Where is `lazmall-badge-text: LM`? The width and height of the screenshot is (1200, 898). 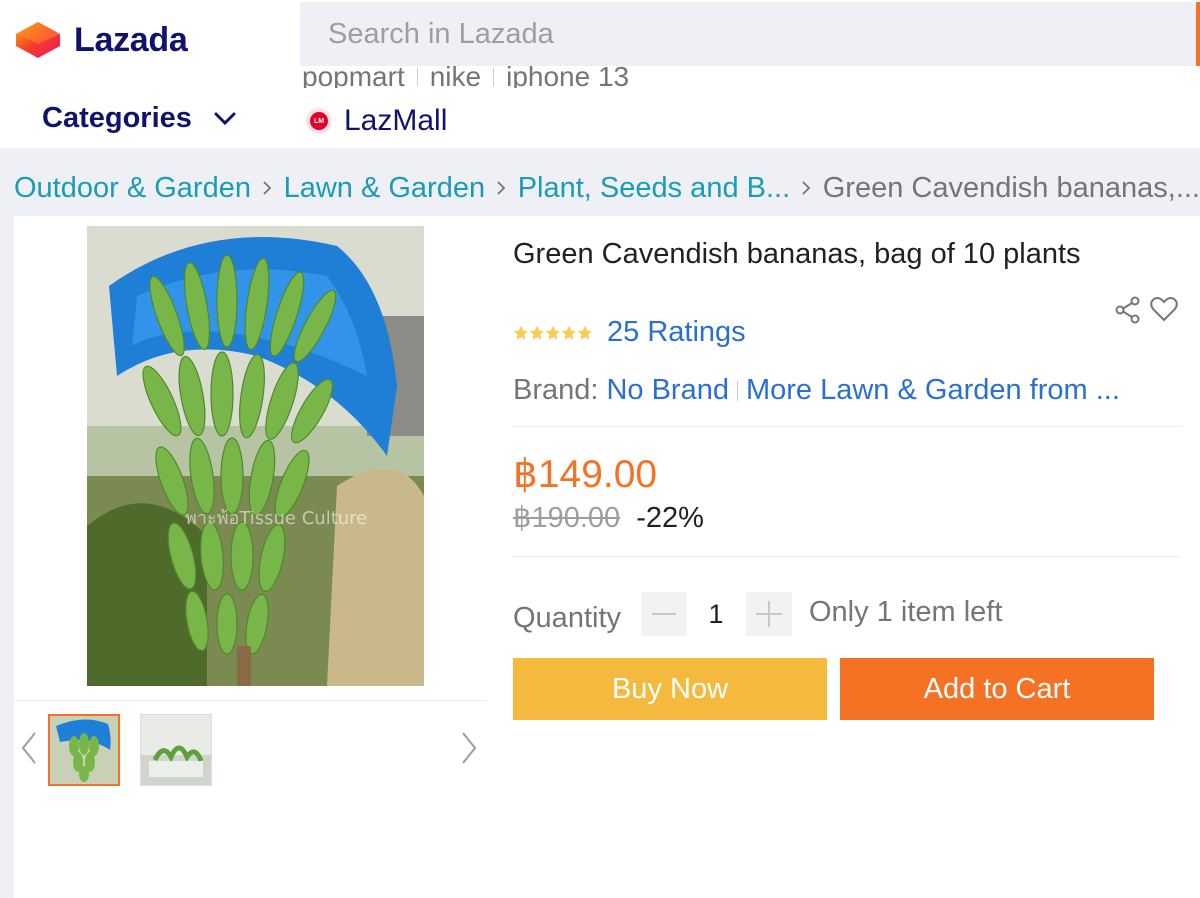 lazmall-badge-text: LM is located at coordinates (319, 121).